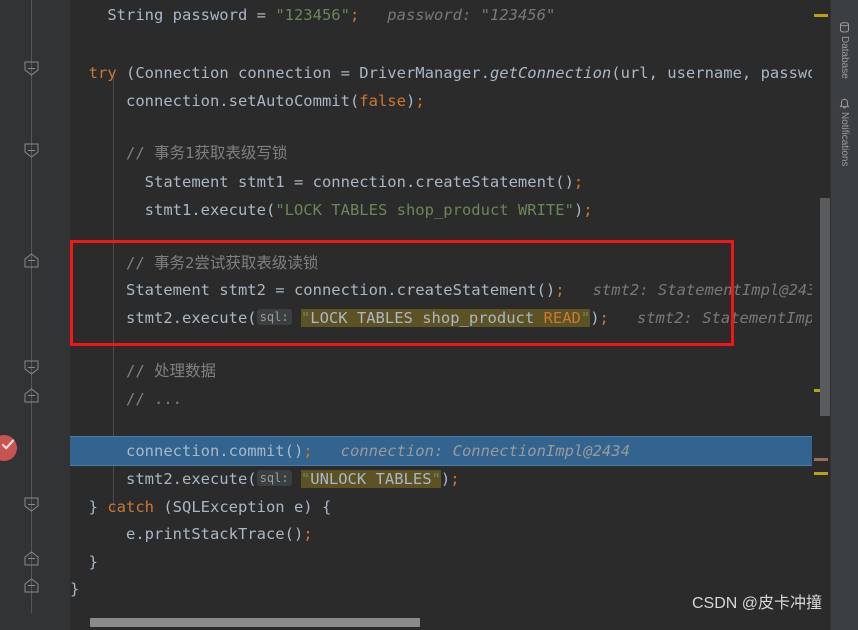 Image resolution: width=858 pixels, height=630 pixels. Describe the element at coordinates (844, 27) in the screenshot. I see `database-icon` at that location.